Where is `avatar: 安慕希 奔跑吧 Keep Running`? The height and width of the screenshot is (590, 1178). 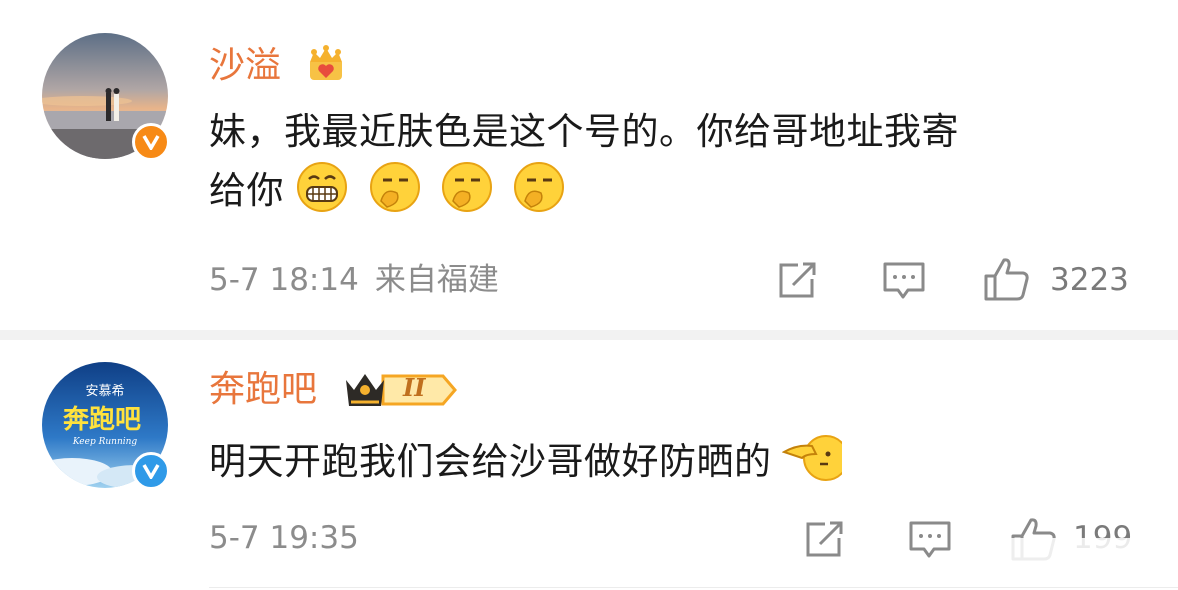
avatar: 安慕希 奔跑吧 Keep Running is located at coordinates (106, 426).